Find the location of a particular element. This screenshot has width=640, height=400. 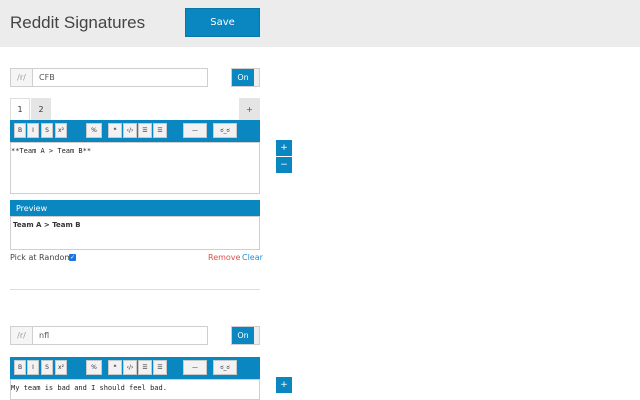

app-title: Reddit Signatures is located at coordinates (78, 22).